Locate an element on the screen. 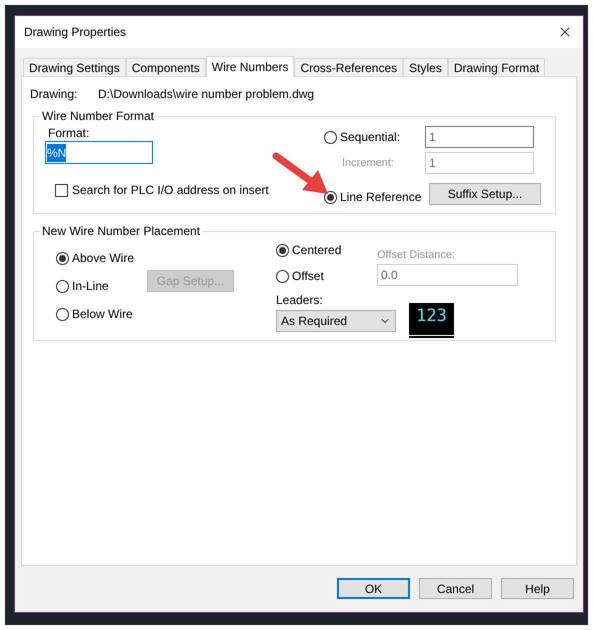 The height and width of the screenshot is (630, 593). format-label: Format: is located at coordinates (68, 133).